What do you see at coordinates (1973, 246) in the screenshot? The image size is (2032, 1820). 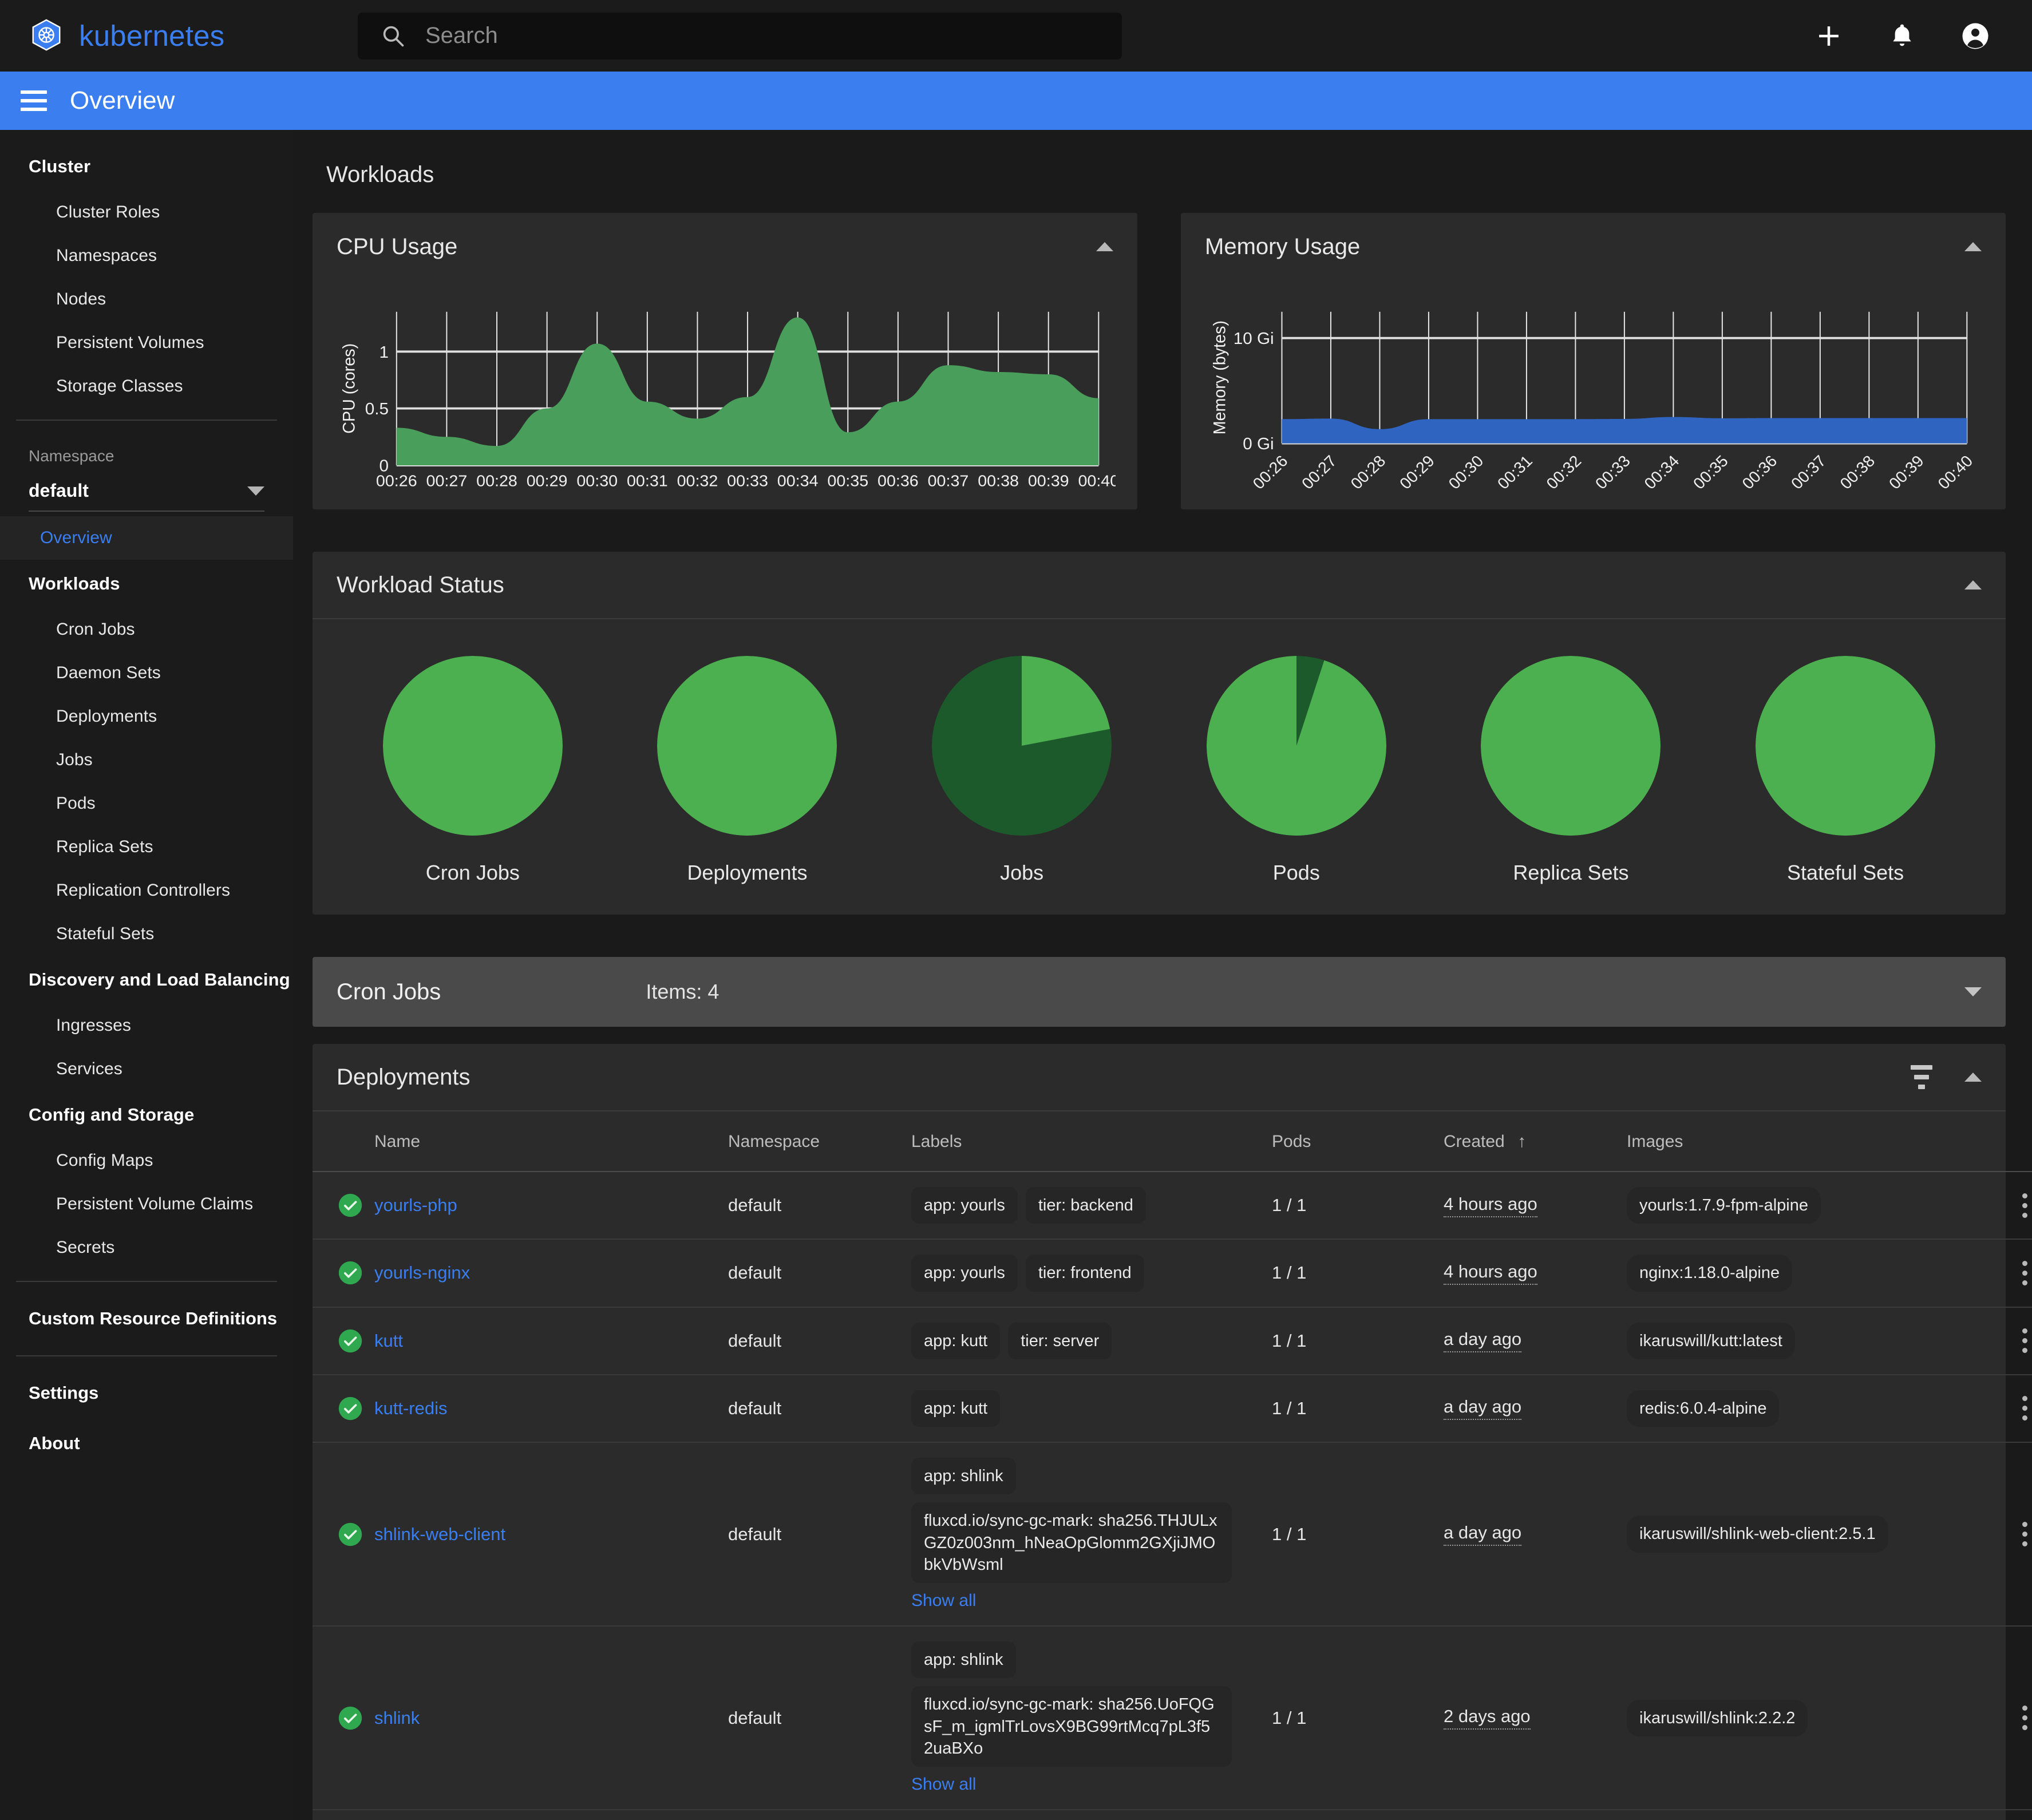 I see `collapse-memory-icon` at bounding box center [1973, 246].